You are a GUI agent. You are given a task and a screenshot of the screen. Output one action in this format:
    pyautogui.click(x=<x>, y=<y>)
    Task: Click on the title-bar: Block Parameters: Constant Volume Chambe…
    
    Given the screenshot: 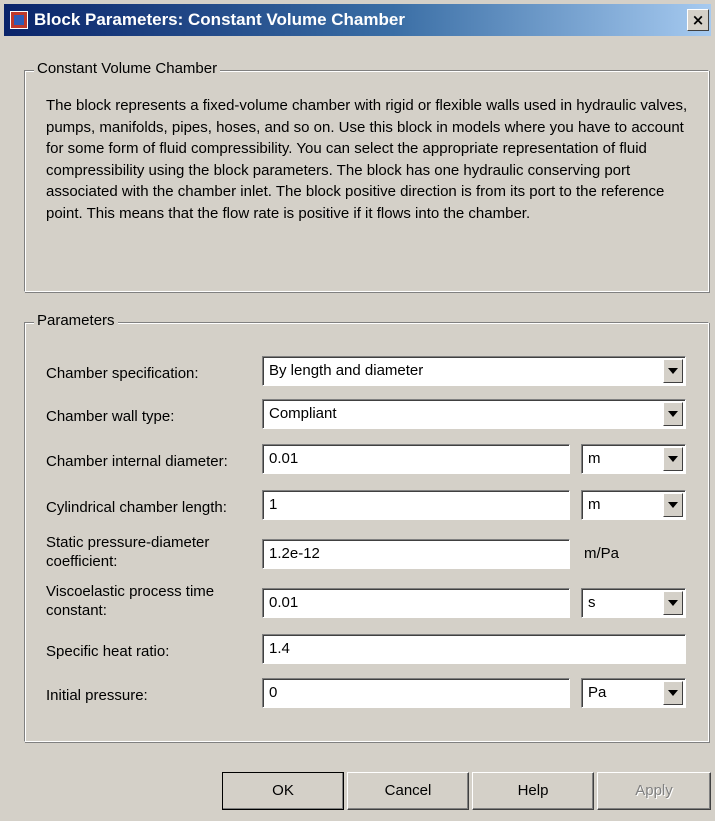 What is the action you would take?
    pyautogui.click(x=357, y=20)
    